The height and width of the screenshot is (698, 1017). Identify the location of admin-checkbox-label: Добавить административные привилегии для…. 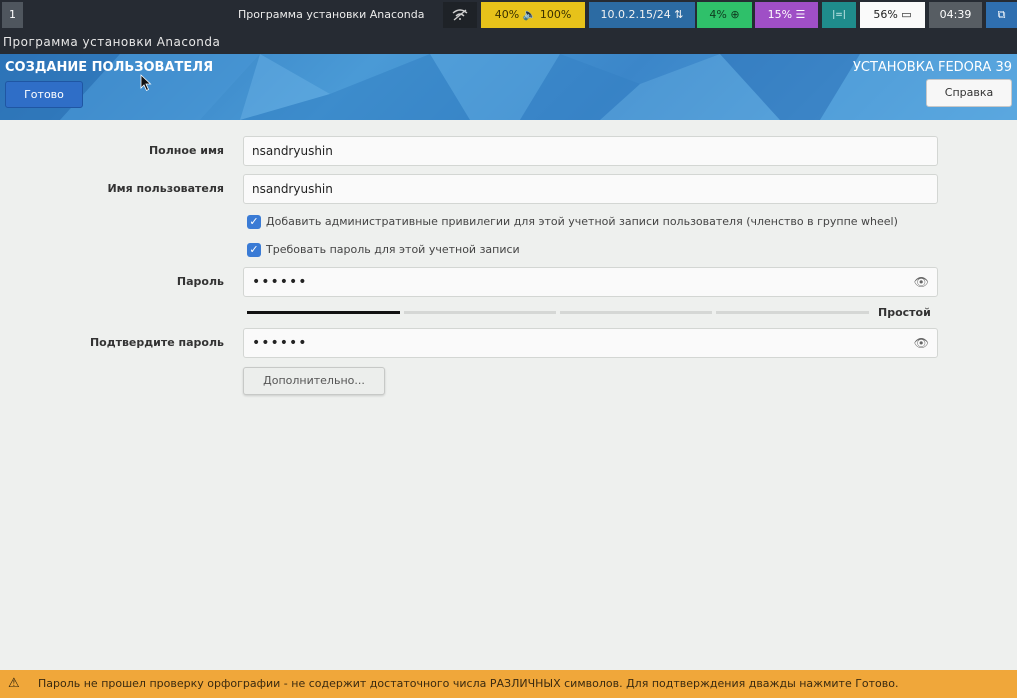
(582, 221).